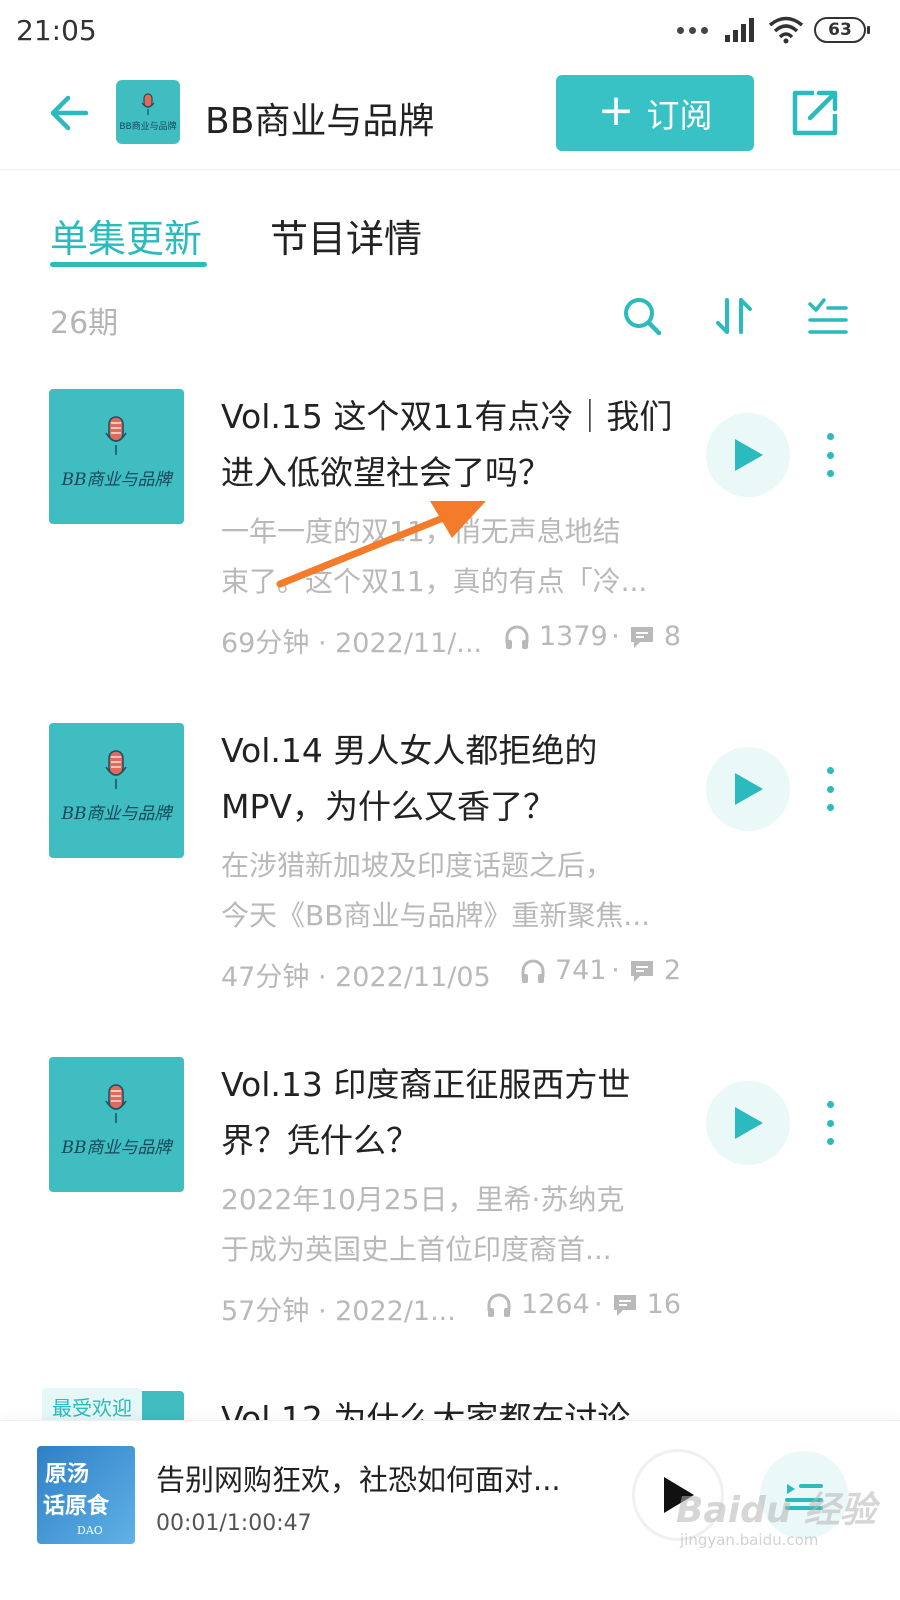  I want to click on episode-meta: 57分钟 · 2022/1... 1264 · 16, so click(451, 1307).